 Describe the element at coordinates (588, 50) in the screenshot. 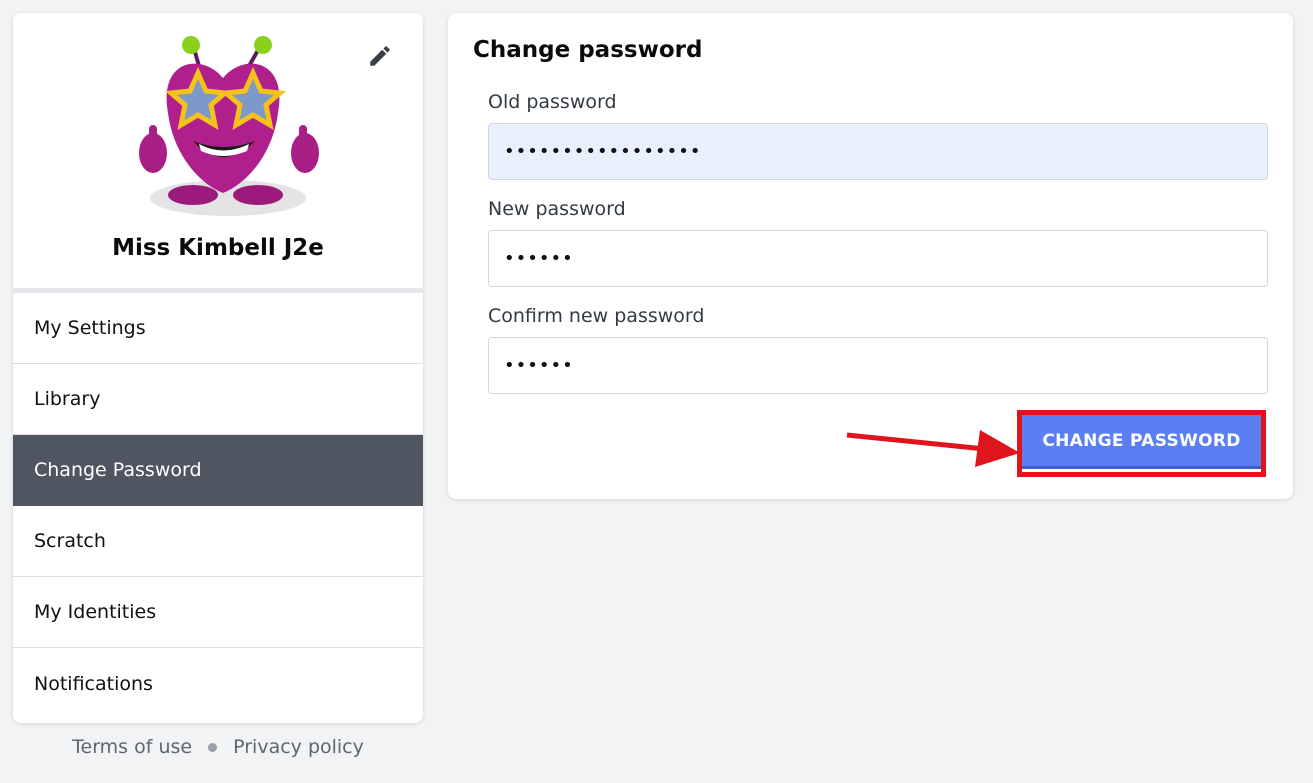

I see `page-title: Change password` at that location.